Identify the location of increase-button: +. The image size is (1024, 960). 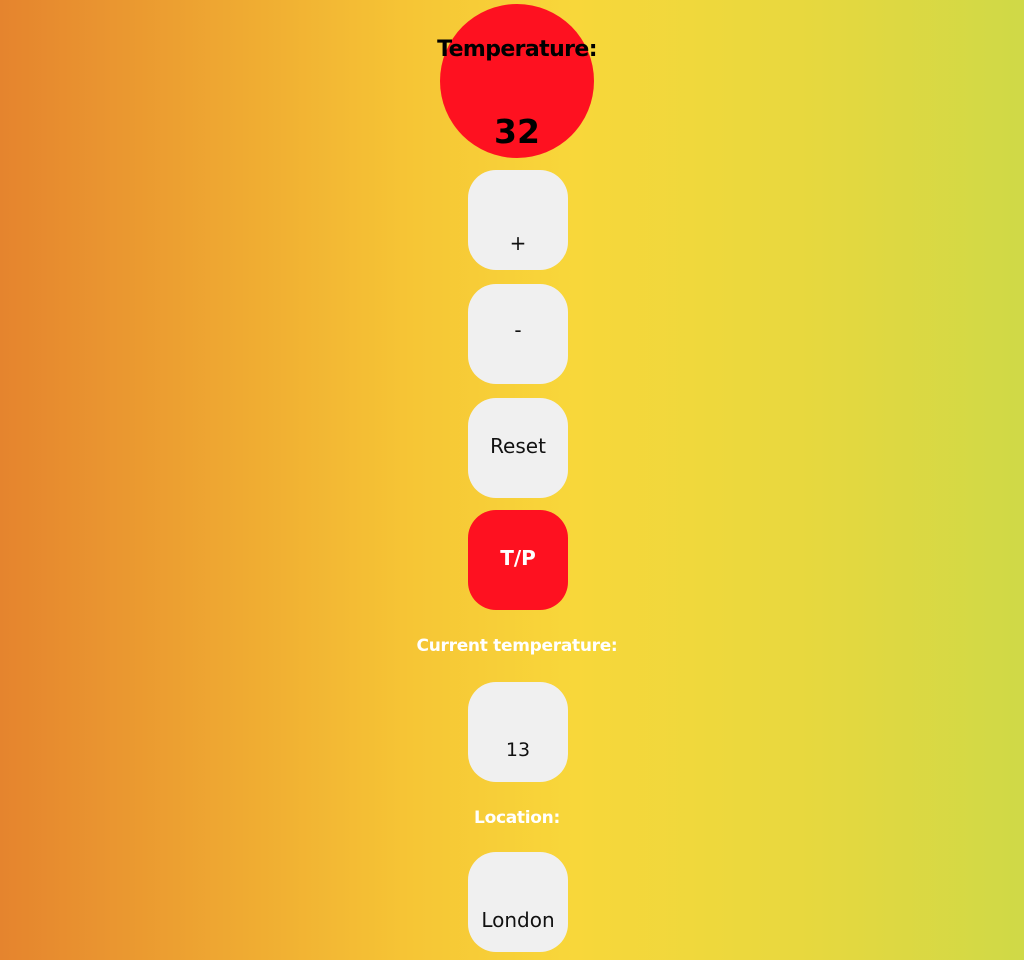
(518, 220).